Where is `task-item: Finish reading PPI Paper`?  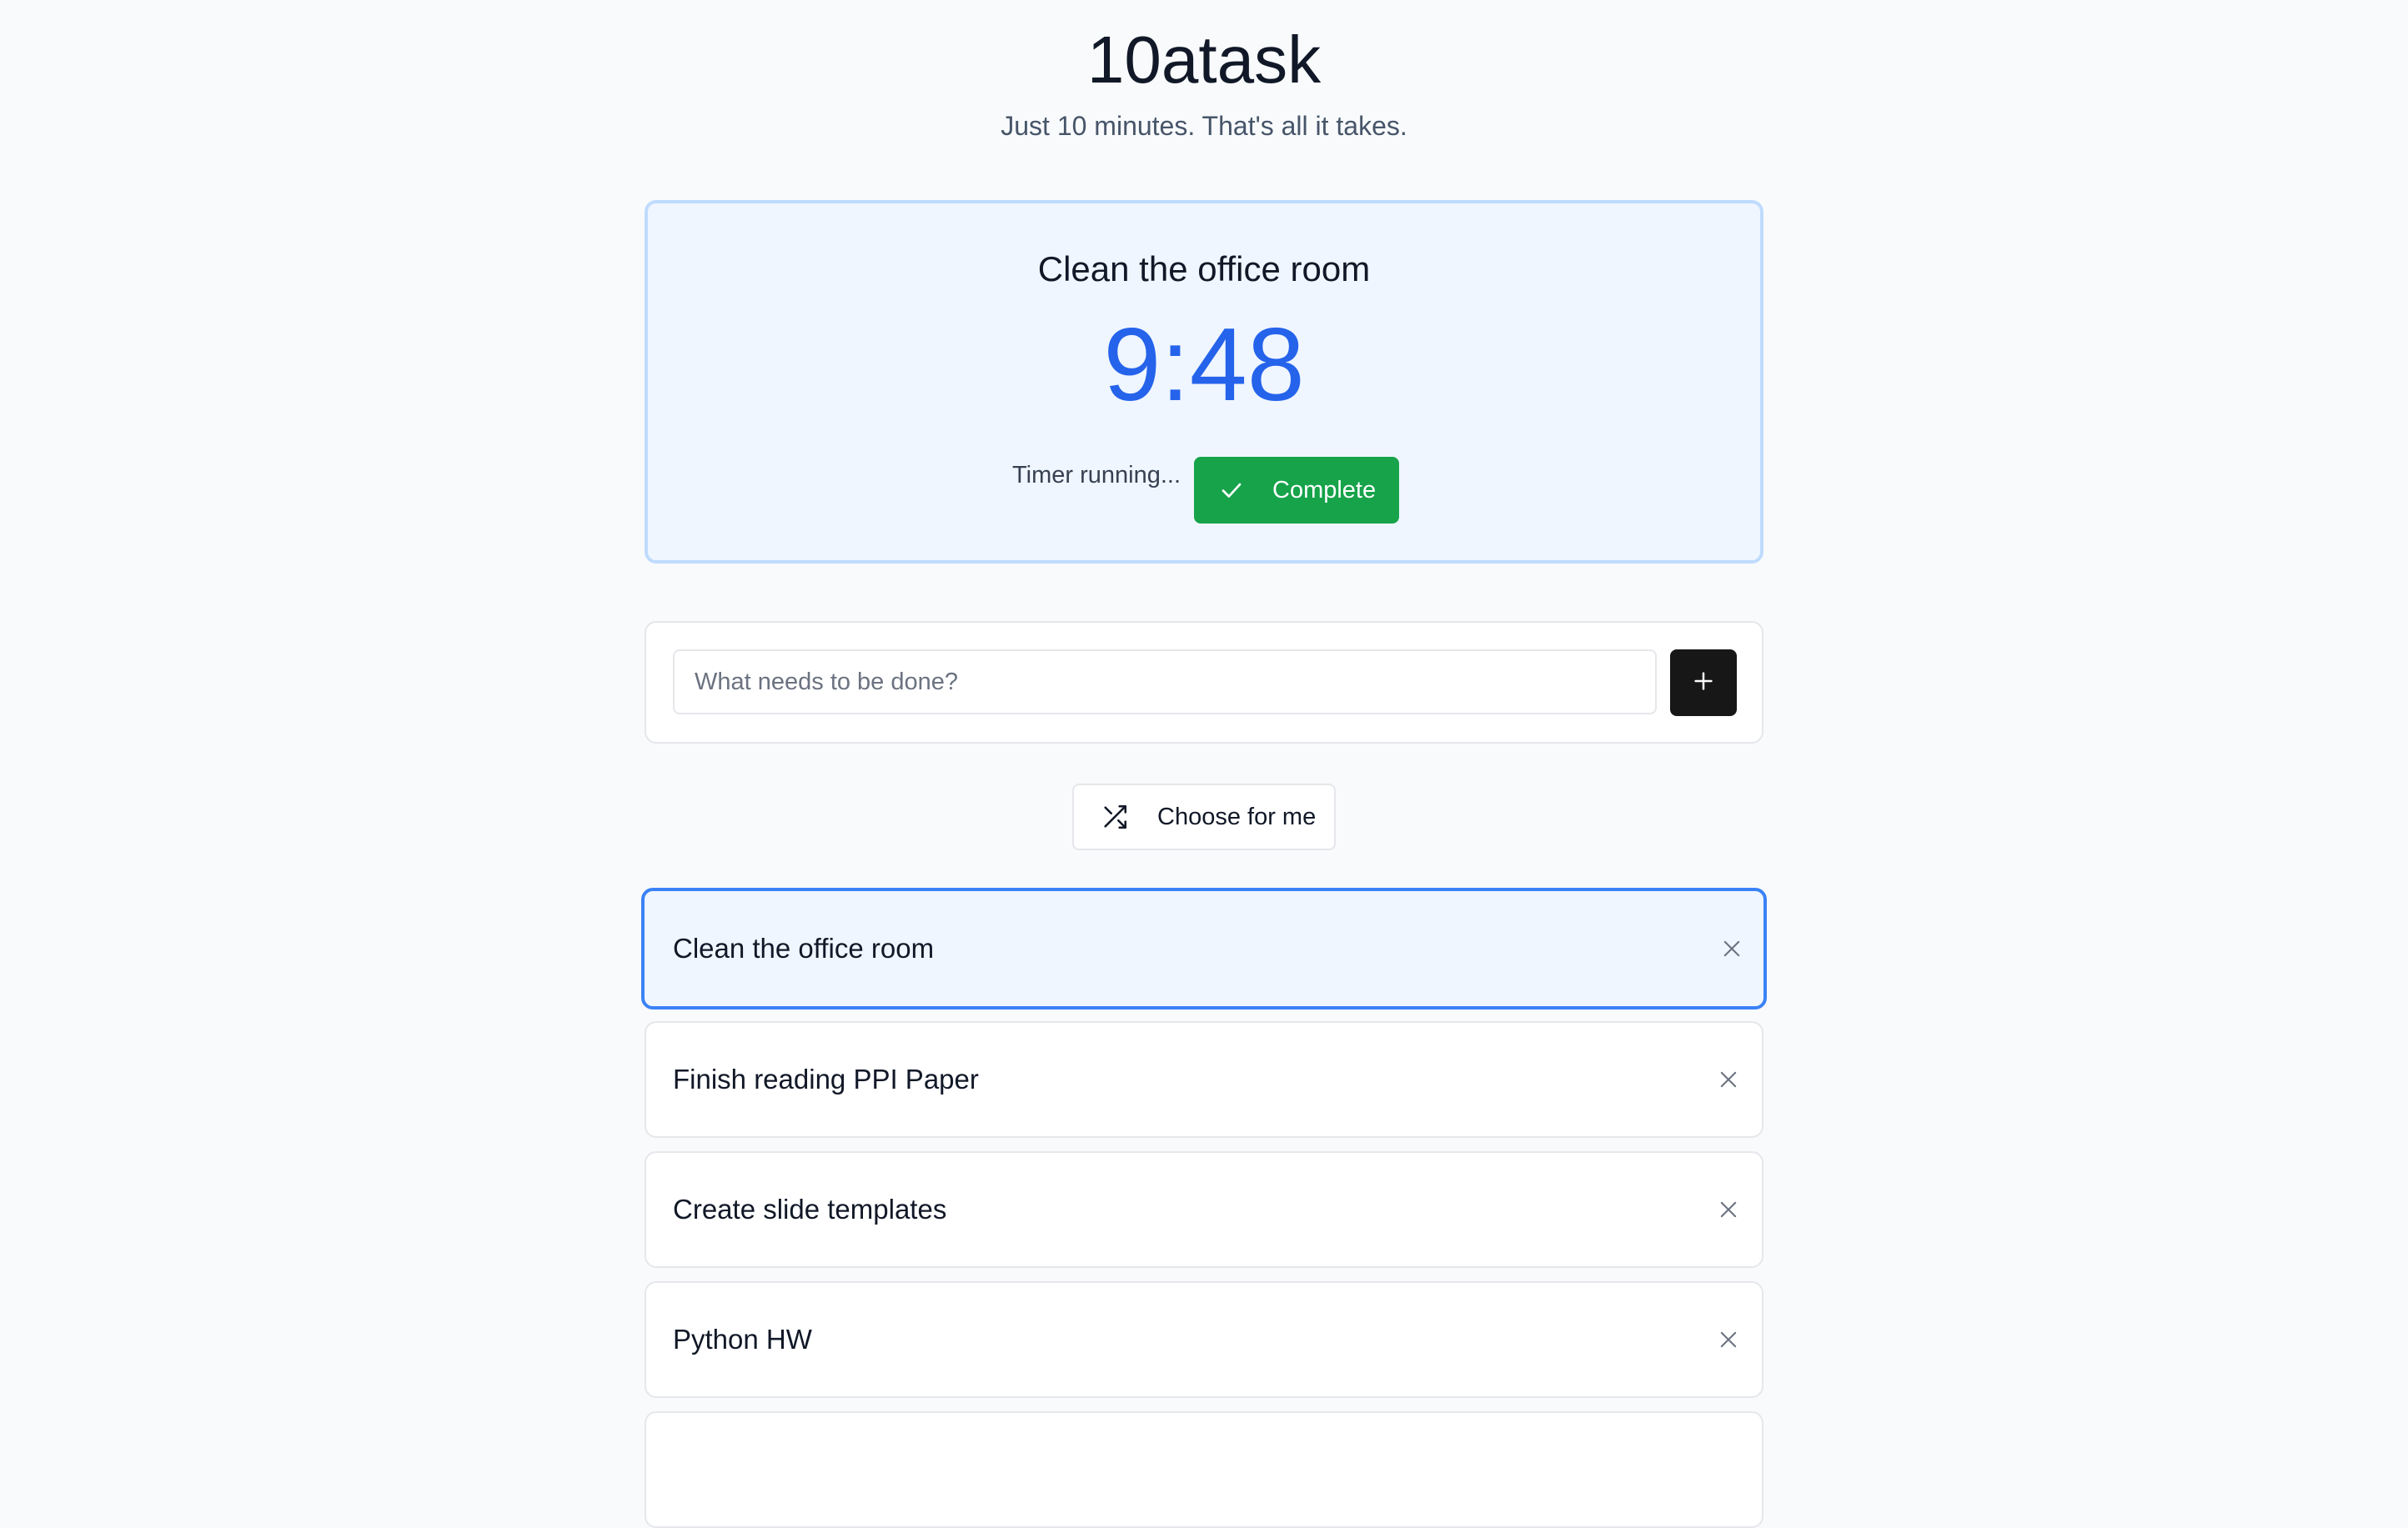 task-item: Finish reading PPI Paper is located at coordinates (1204, 1079).